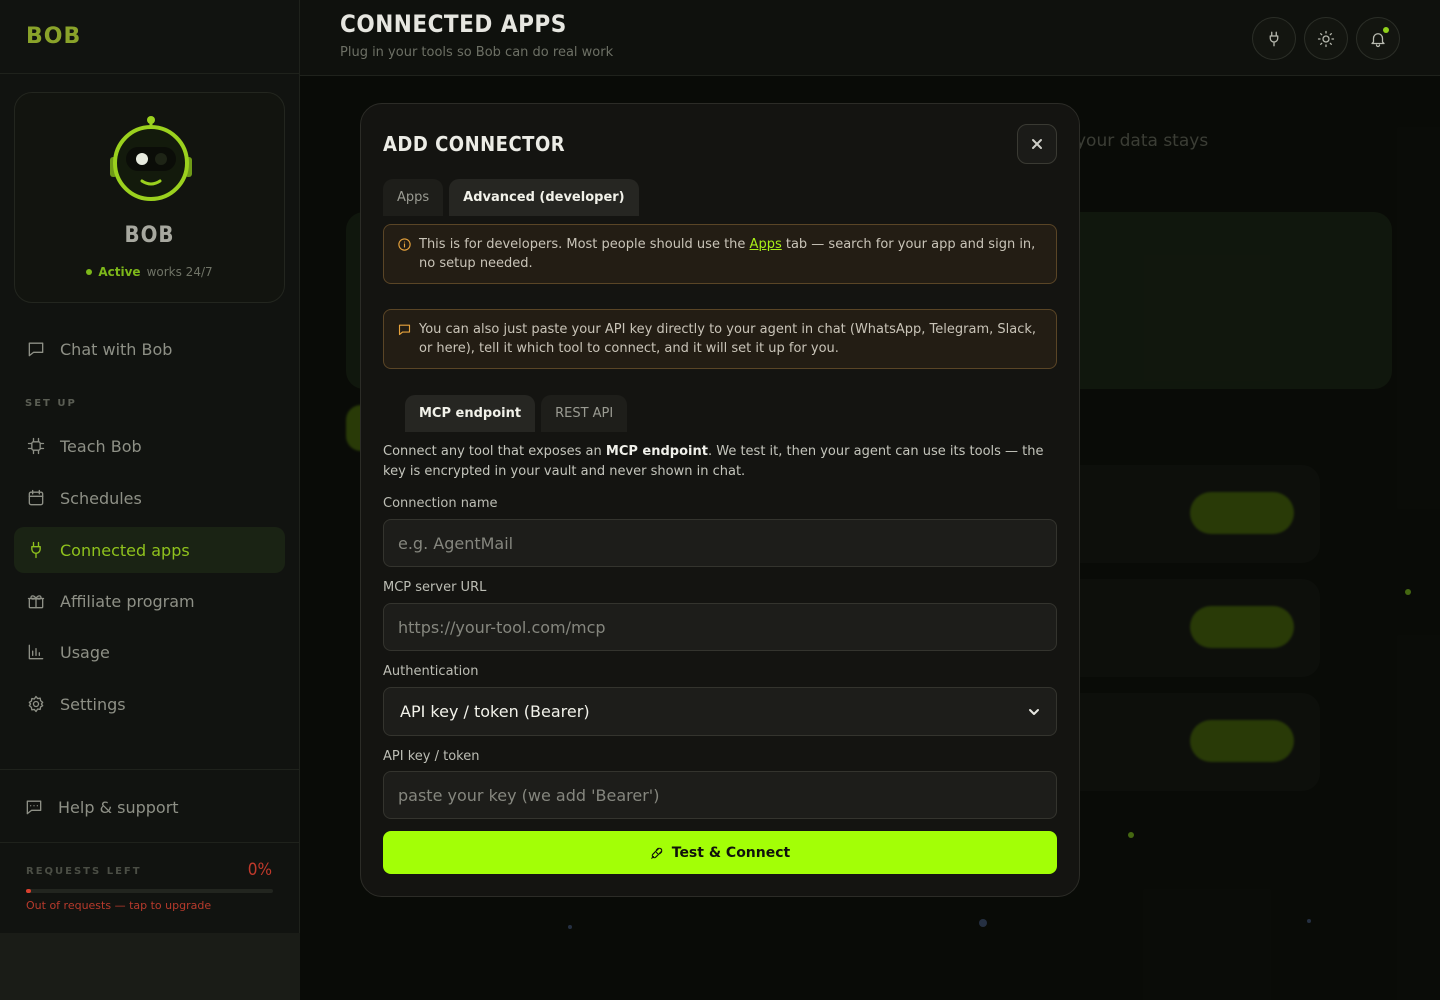 The image size is (1440, 1000). Describe the element at coordinates (36, 652) in the screenshot. I see `bar-chart-icon` at that location.